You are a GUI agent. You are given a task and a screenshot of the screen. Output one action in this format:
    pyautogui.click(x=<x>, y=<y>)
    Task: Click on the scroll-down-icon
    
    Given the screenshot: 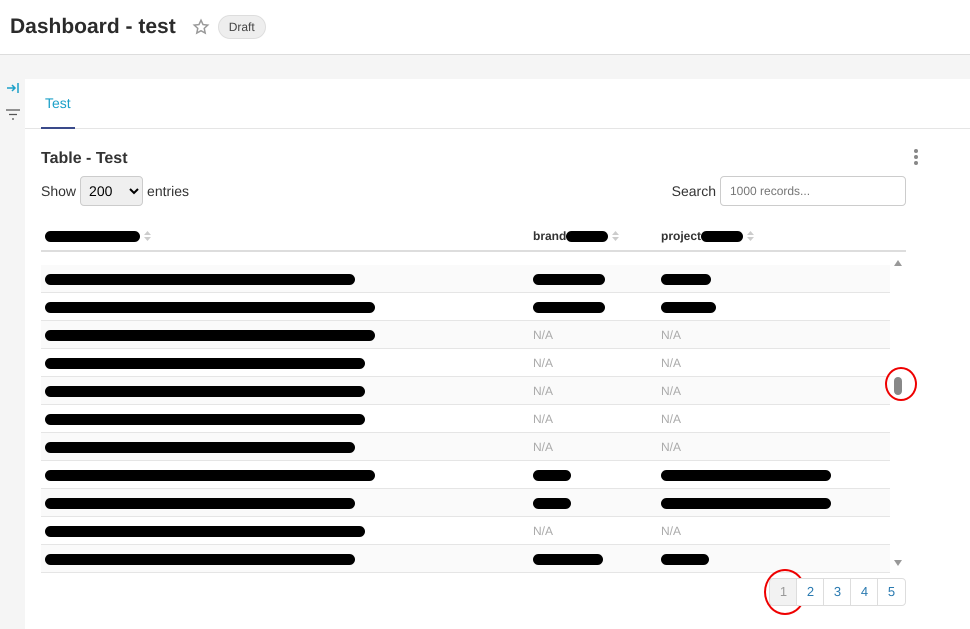 What is the action you would take?
    pyautogui.click(x=898, y=563)
    